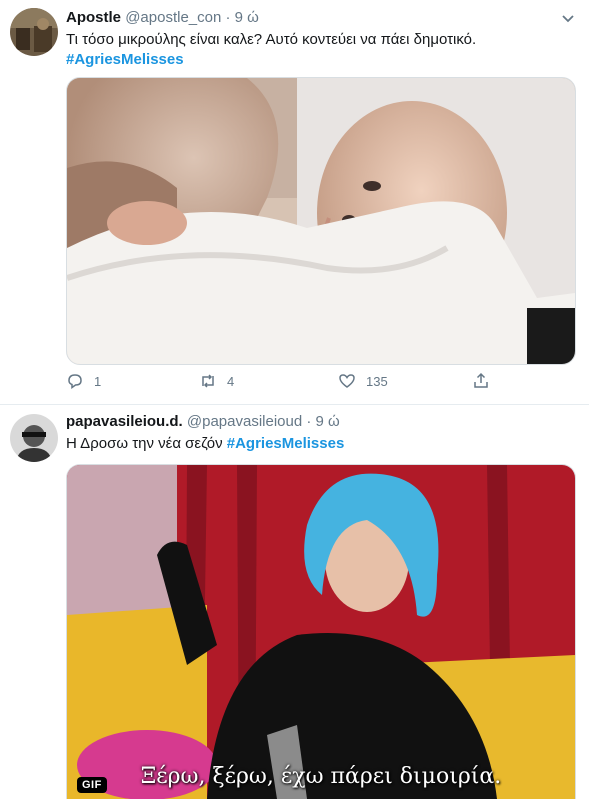 The height and width of the screenshot is (799, 589). Describe the element at coordinates (75, 381) in the screenshot. I see `reply-icon` at that location.